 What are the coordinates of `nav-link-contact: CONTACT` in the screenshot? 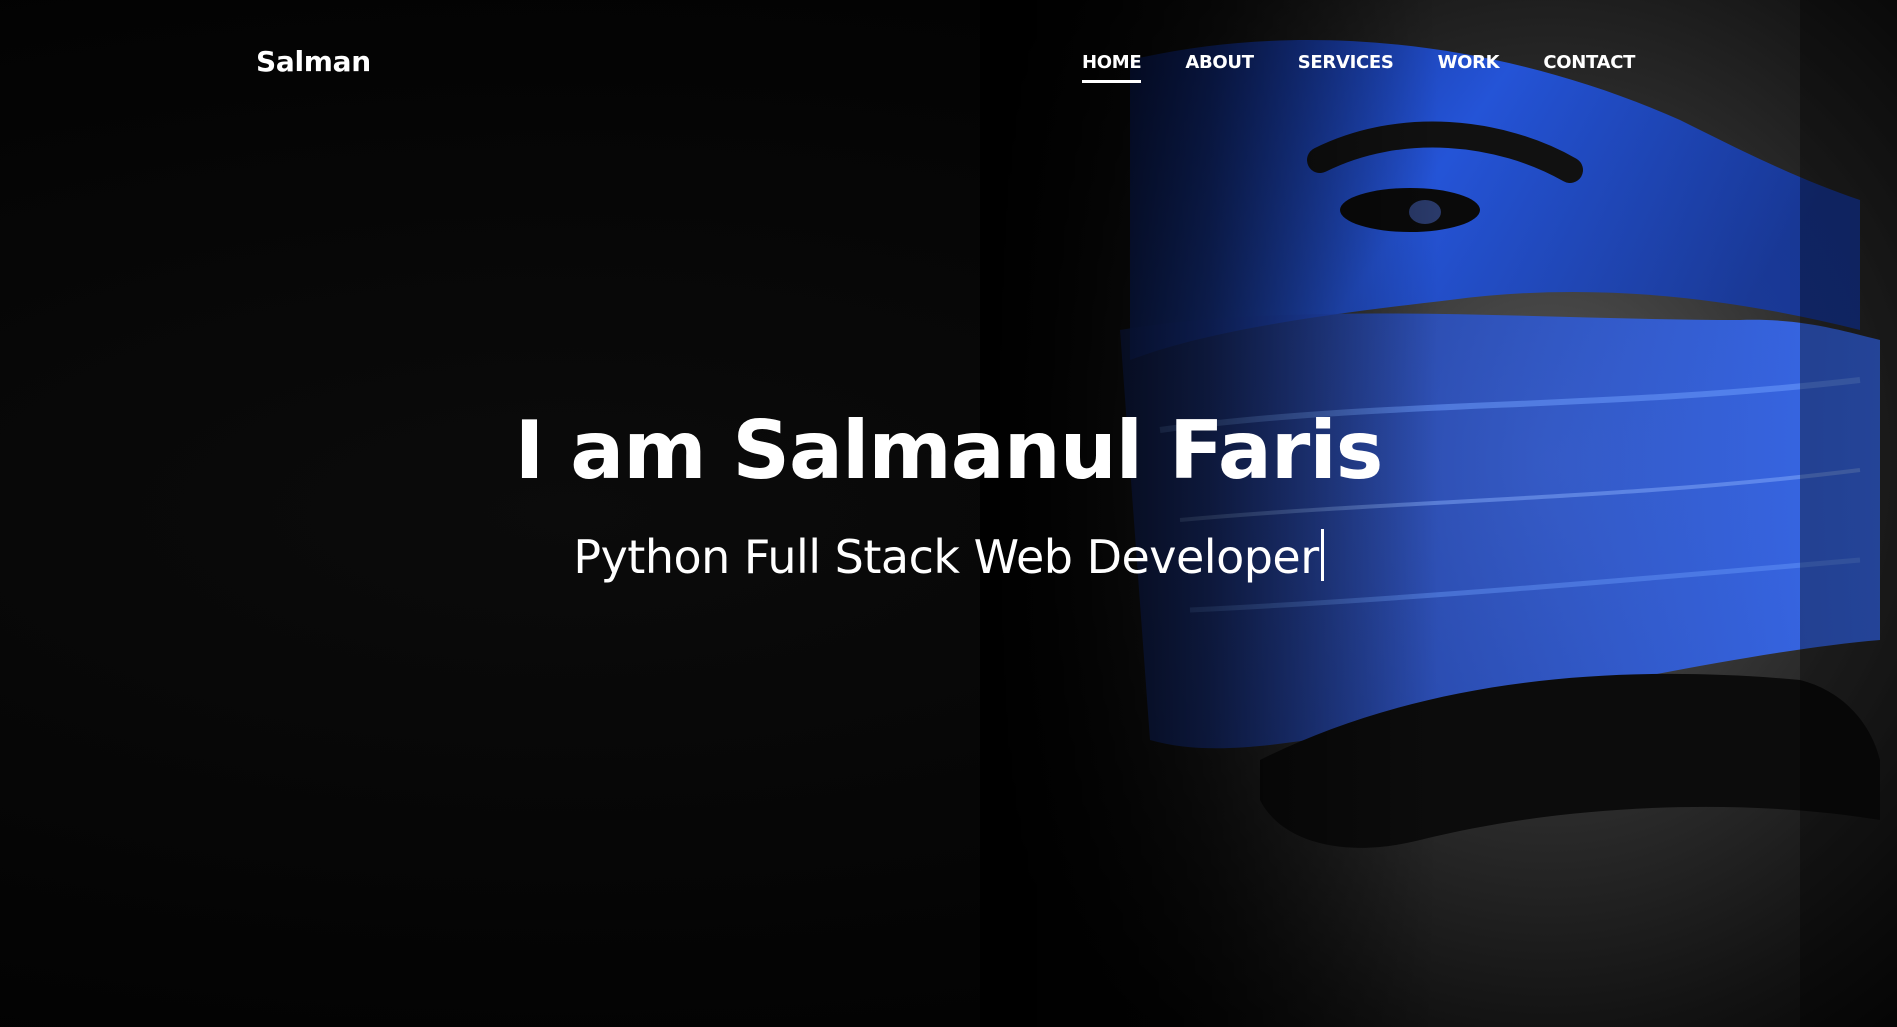 It's located at (1589, 67).